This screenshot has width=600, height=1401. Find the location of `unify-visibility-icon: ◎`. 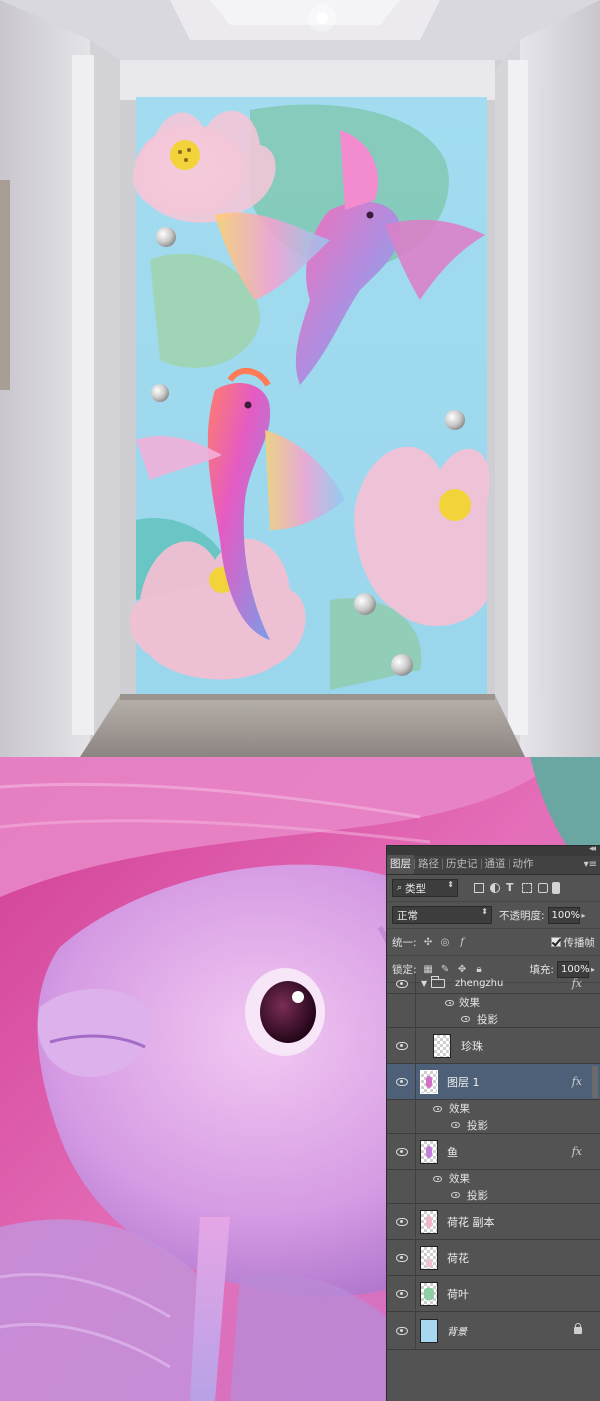

unify-visibility-icon: ◎ is located at coordinates (445, 942).